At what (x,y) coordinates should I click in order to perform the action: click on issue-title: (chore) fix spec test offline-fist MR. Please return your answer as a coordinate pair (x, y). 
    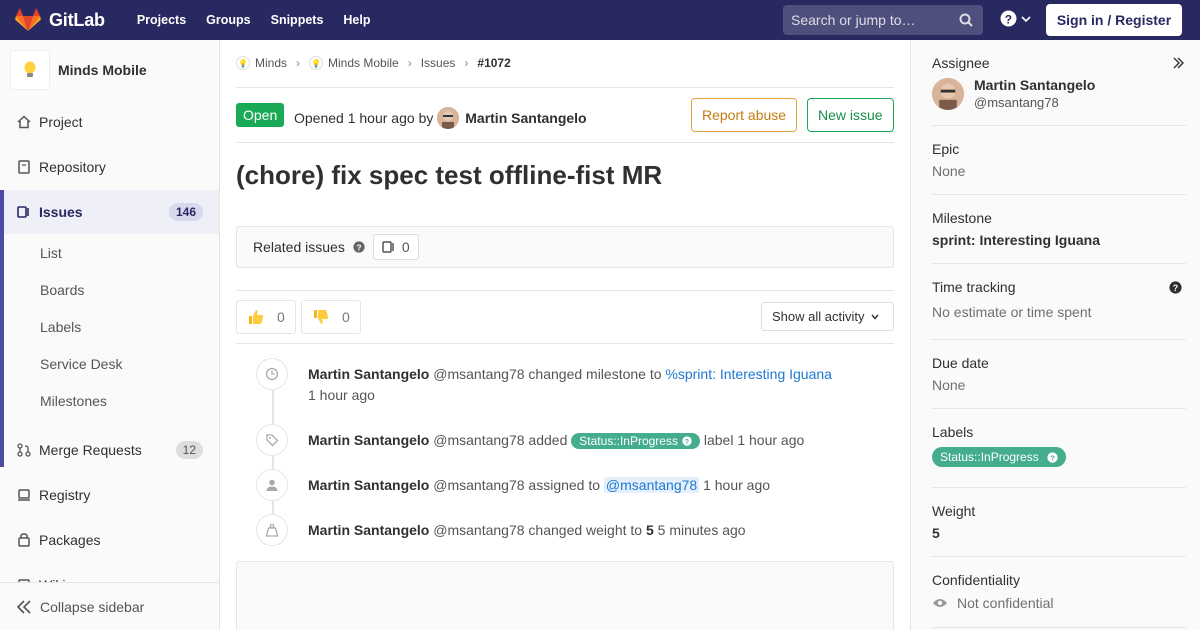
    Looking at the image, I should click on (449, 175).